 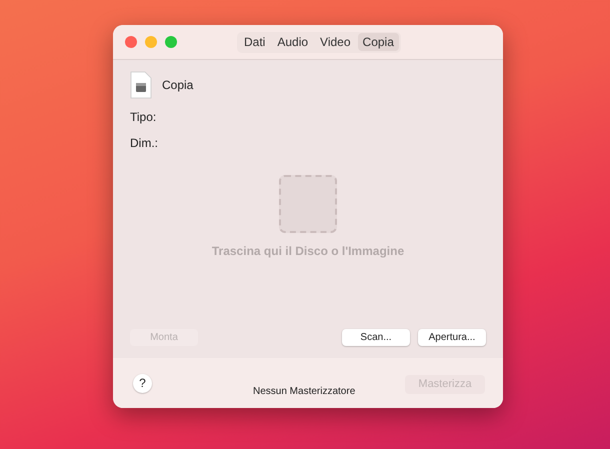 What do you see at coordinates (254, 42) in the screenshot?
I see `tab: Dati` at bounding box center [254, 42].